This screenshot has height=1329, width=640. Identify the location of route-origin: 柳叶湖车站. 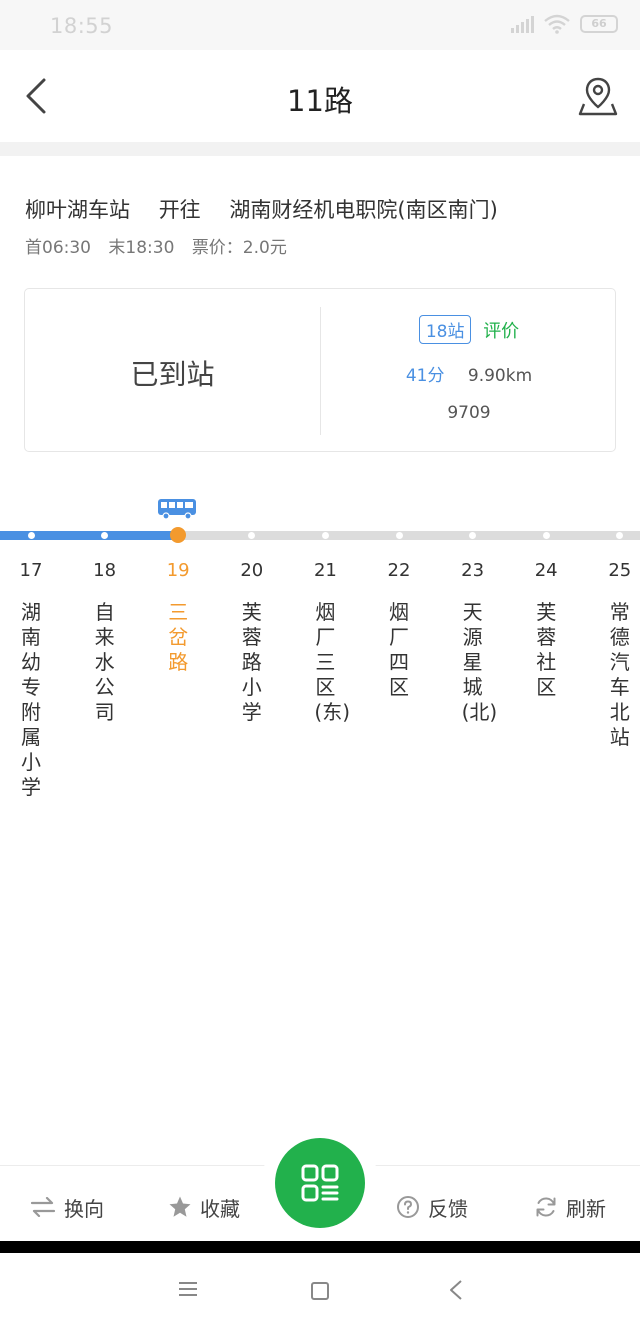
(77, 210).